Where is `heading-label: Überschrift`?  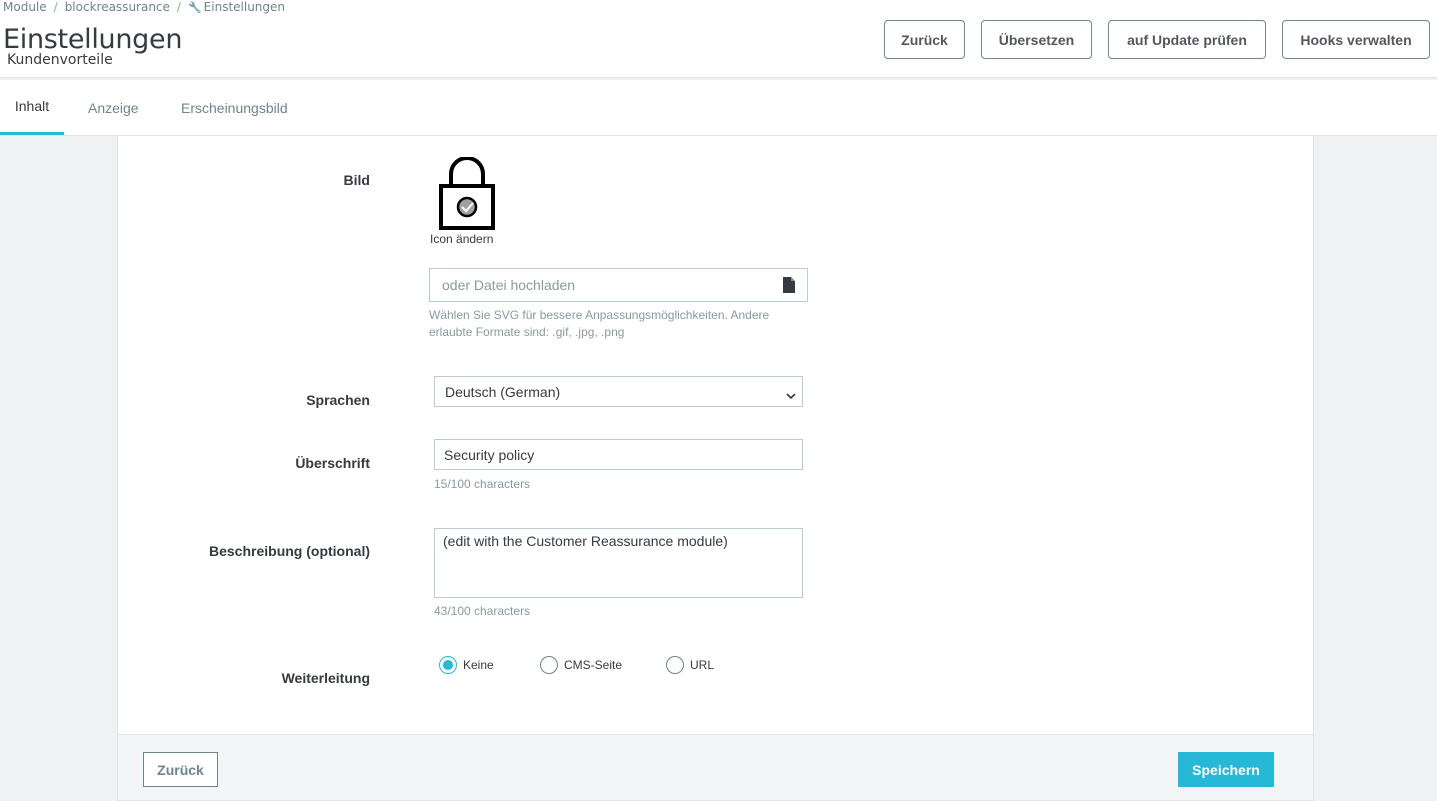
heading-label: Überschrift is located at coordinates (332, 463).